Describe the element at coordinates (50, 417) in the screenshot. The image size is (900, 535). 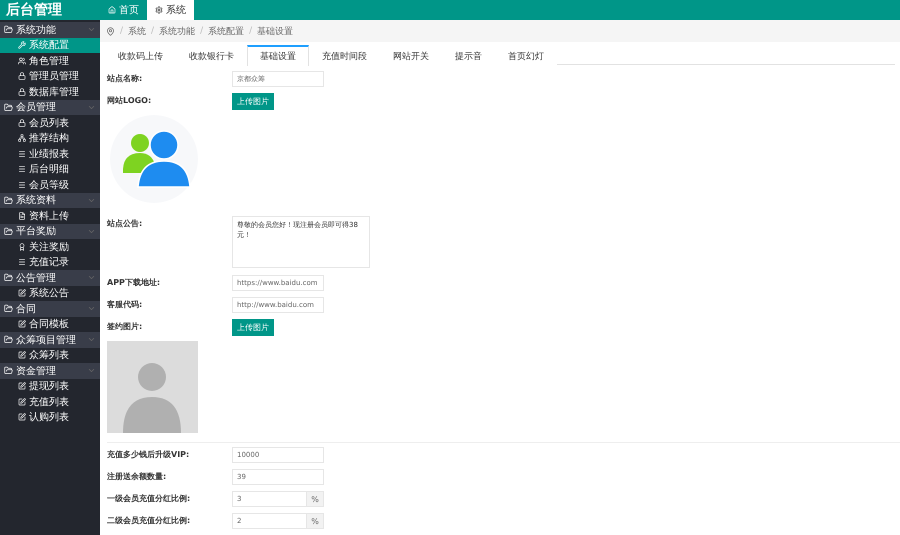
I see `sidebar-item: 认购列表` at that location.